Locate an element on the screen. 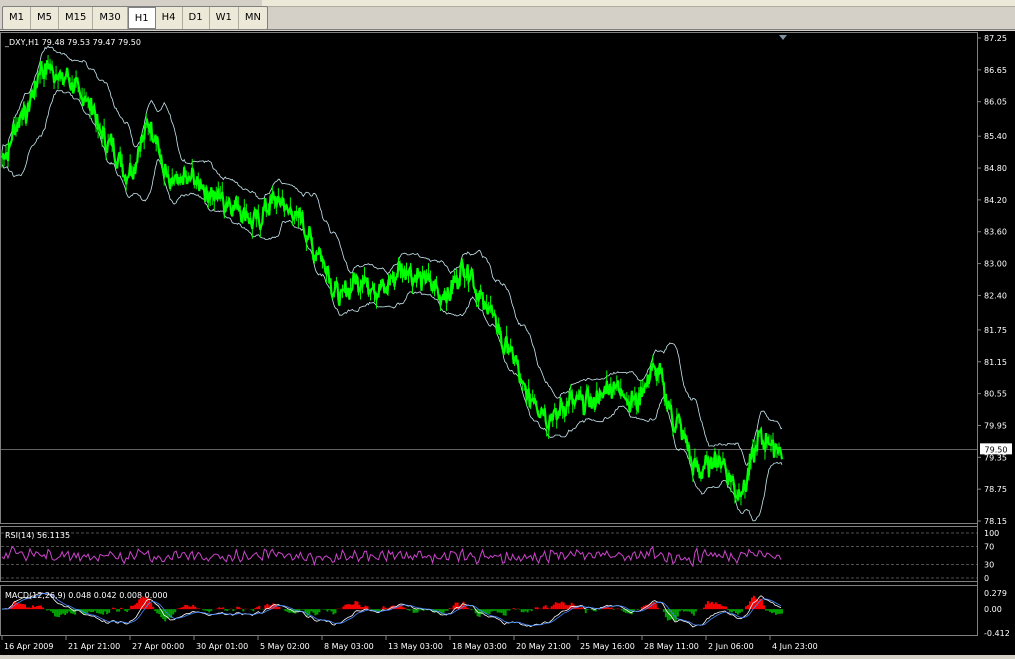  timeframe-button-mn: MN is located at coordinates (253, 18).